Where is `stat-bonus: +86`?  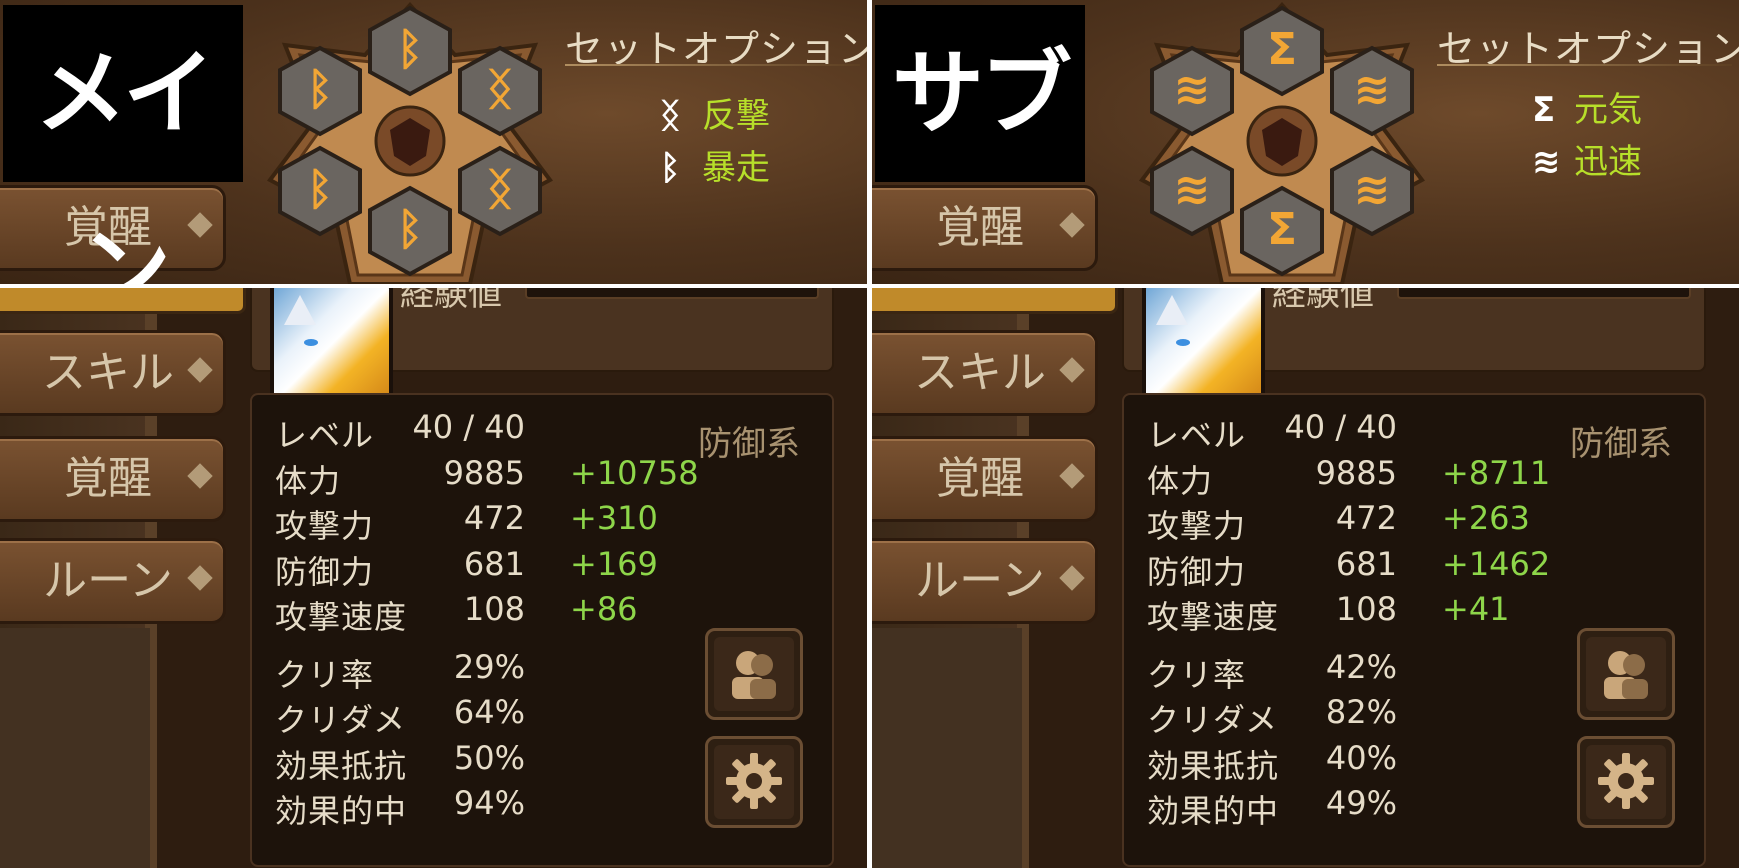
stat-bonus: +86 is located at coordinates (604, 609).